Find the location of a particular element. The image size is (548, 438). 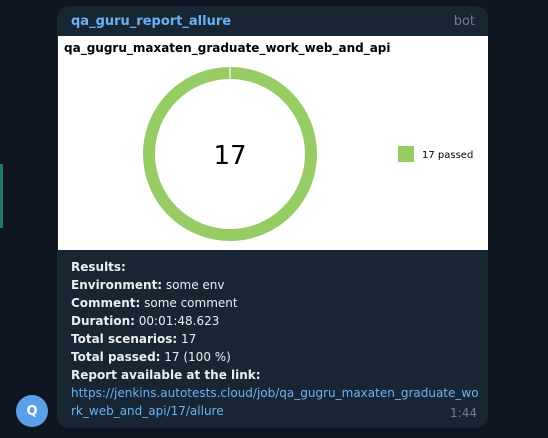

results-heading: Results: is located at coordinates (98, 267).